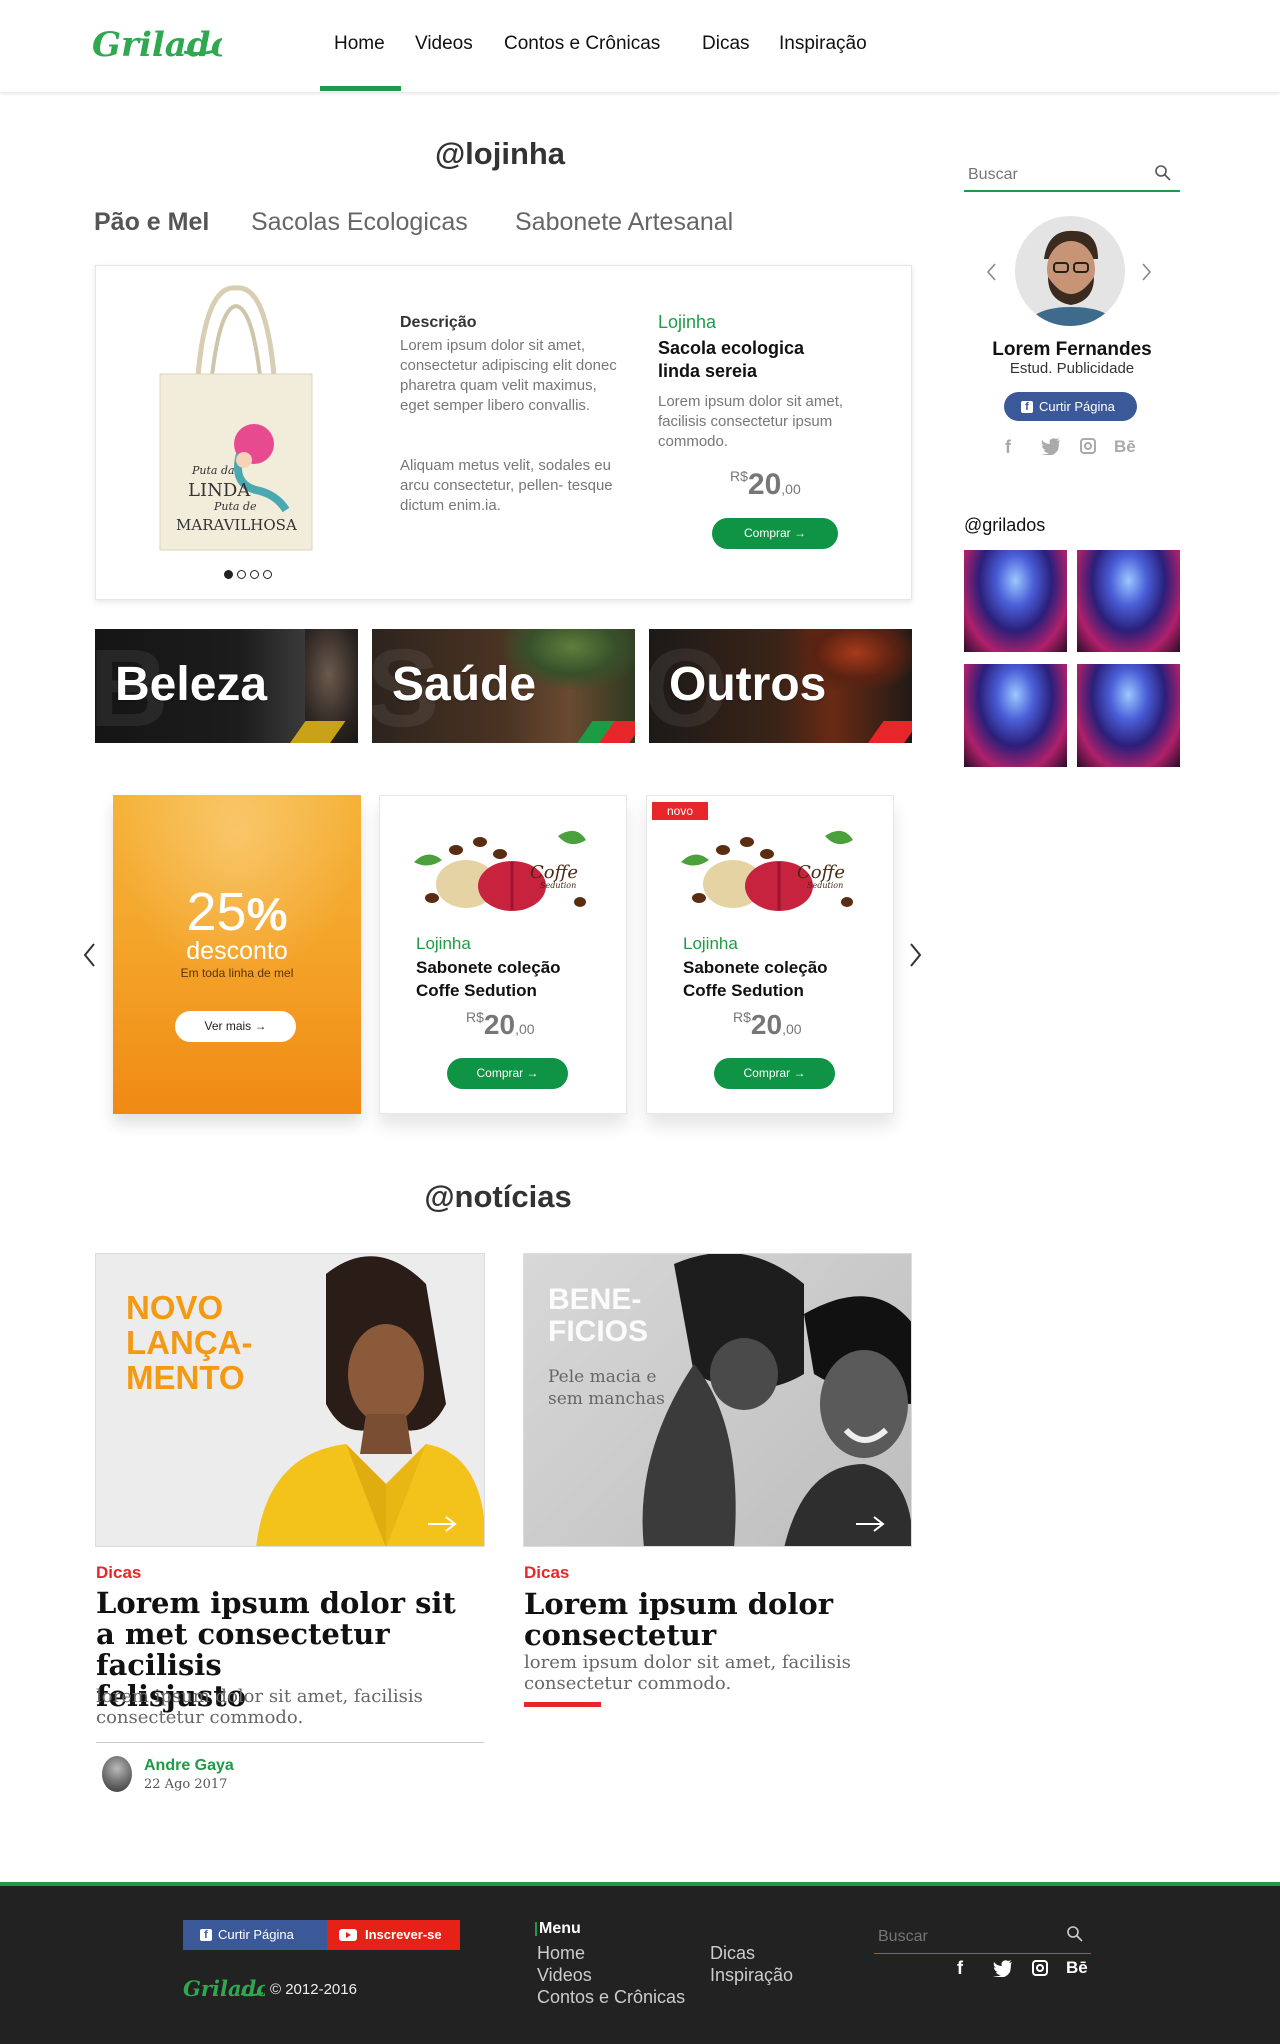 This screenshot has width=1280, height=2044. Describe the element at coordinates (582, 44) in the screenshot. I see `nav-contos-e-cronicas: Contos e Crônicas` at that location.